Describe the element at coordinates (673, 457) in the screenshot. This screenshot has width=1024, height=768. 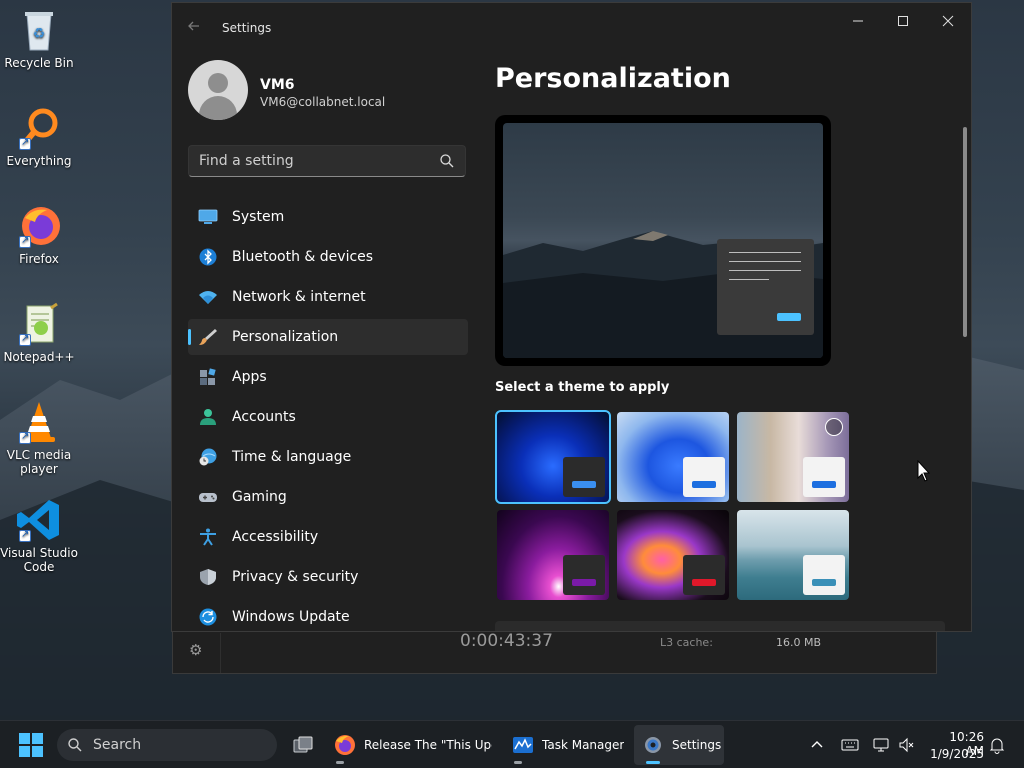
I see `theme-windows-light` at that location.